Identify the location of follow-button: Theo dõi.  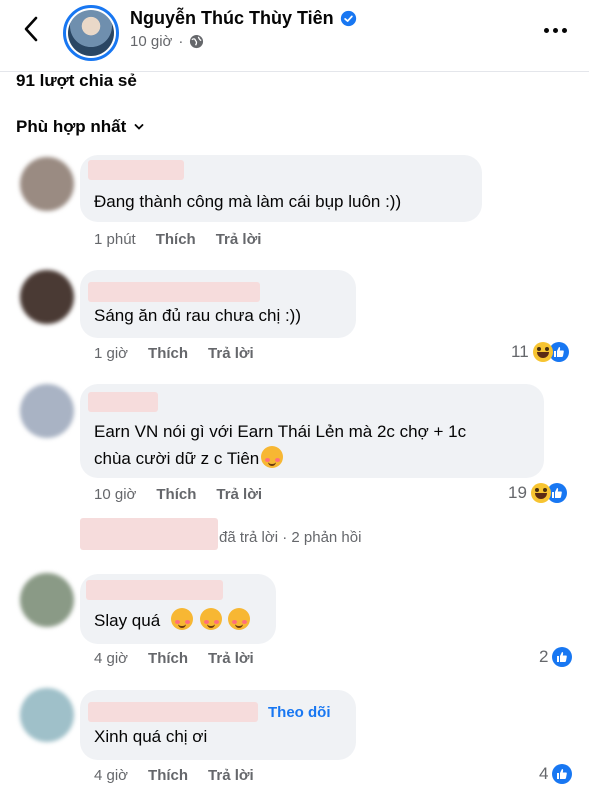
(299, 712).